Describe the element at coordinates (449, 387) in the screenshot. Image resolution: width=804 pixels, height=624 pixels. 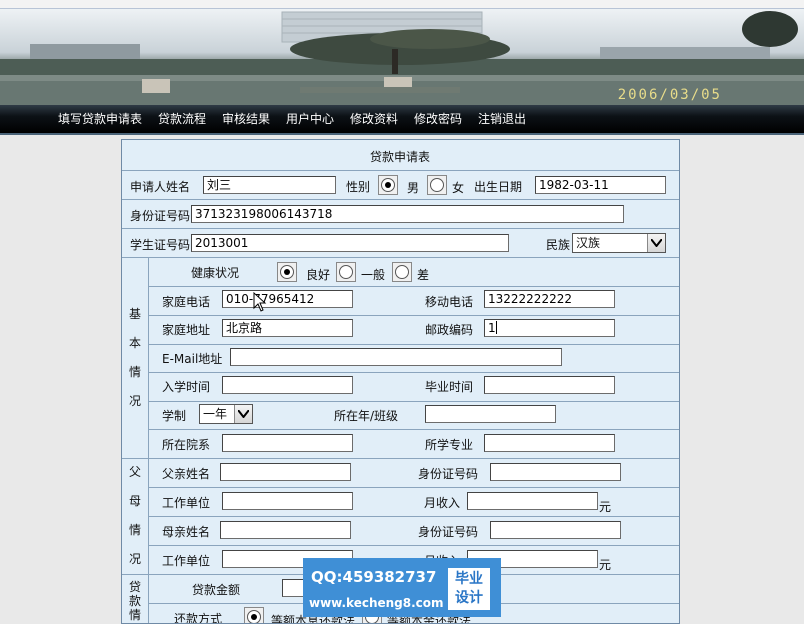
I see `graduate-label: 毕业时间` at that location.